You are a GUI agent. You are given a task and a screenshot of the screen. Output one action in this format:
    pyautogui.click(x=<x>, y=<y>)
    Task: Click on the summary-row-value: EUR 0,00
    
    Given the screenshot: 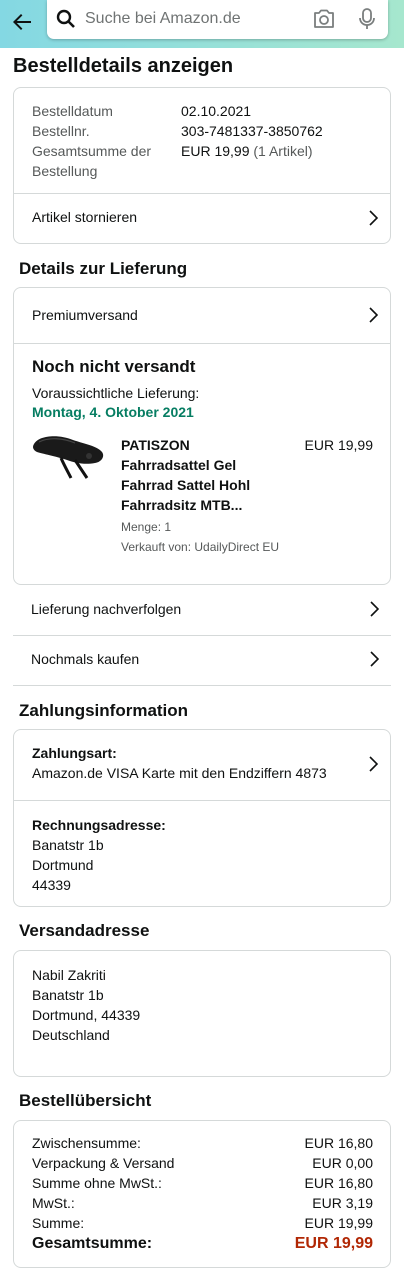 What is the action you would take?
    pyautogui.click(x=342, y=1163)
    